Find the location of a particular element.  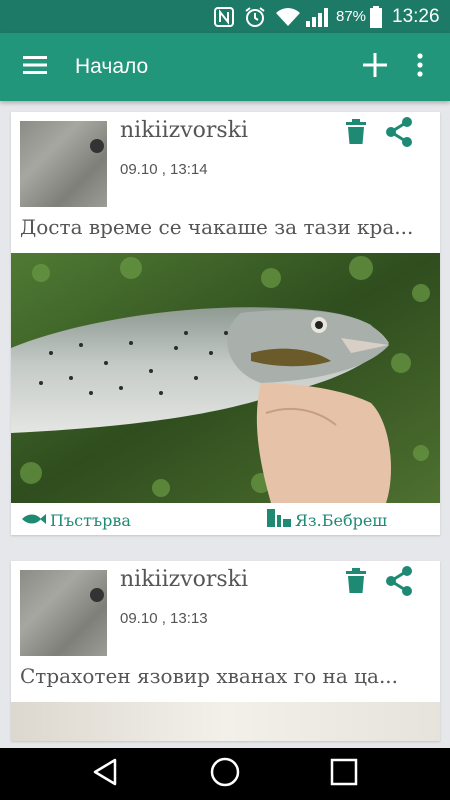

post-timestamp: 09.10 , 13:13 is located at coordinates (164, 618).